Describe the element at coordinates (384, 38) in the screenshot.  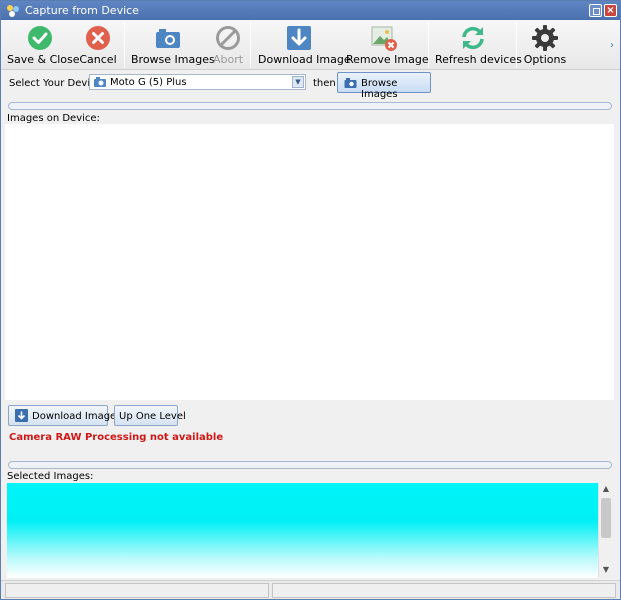
I see `remove-image-icon` at that location.